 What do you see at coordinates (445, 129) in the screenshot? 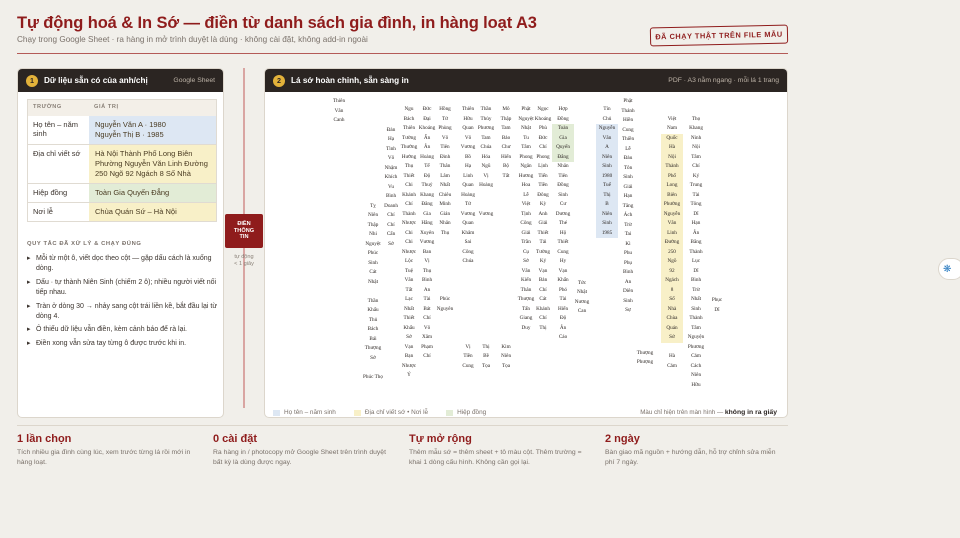
I see `document-cell: Phùng` at bounding box center [445, 129].